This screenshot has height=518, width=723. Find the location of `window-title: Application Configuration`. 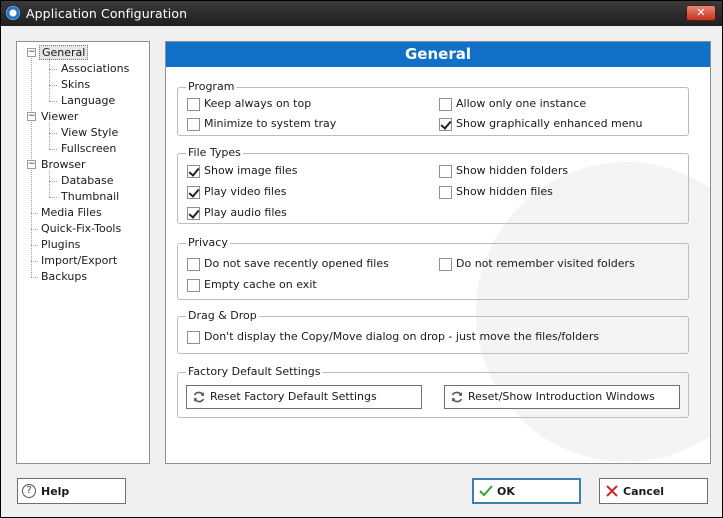

window-title: Application Configuration is located at coordinates (107, 13).